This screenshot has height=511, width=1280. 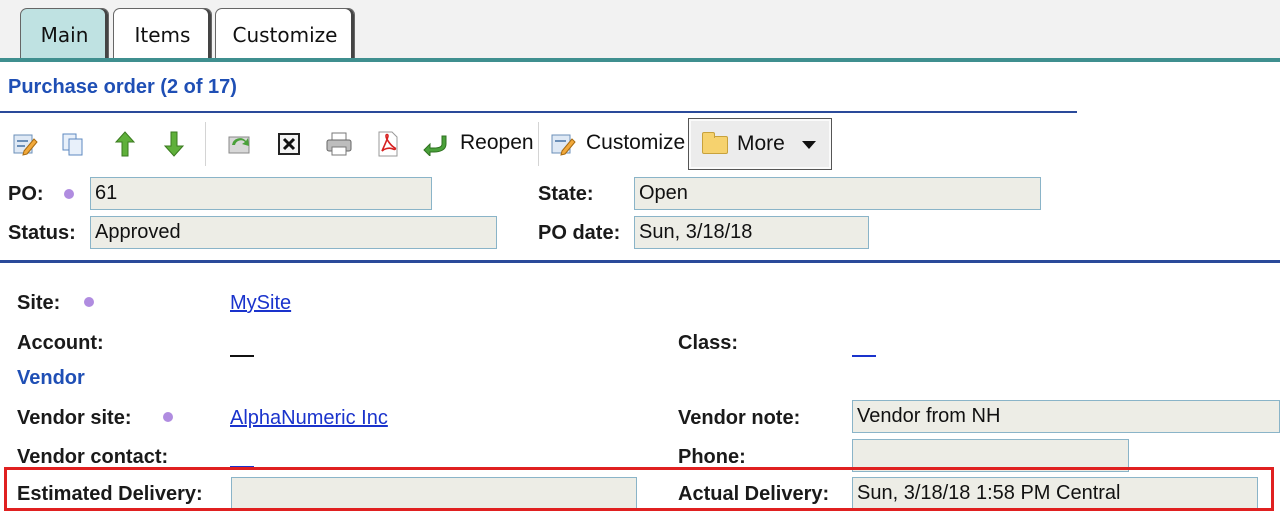 I want to click on customize-icon, so click(x=563, y=144).